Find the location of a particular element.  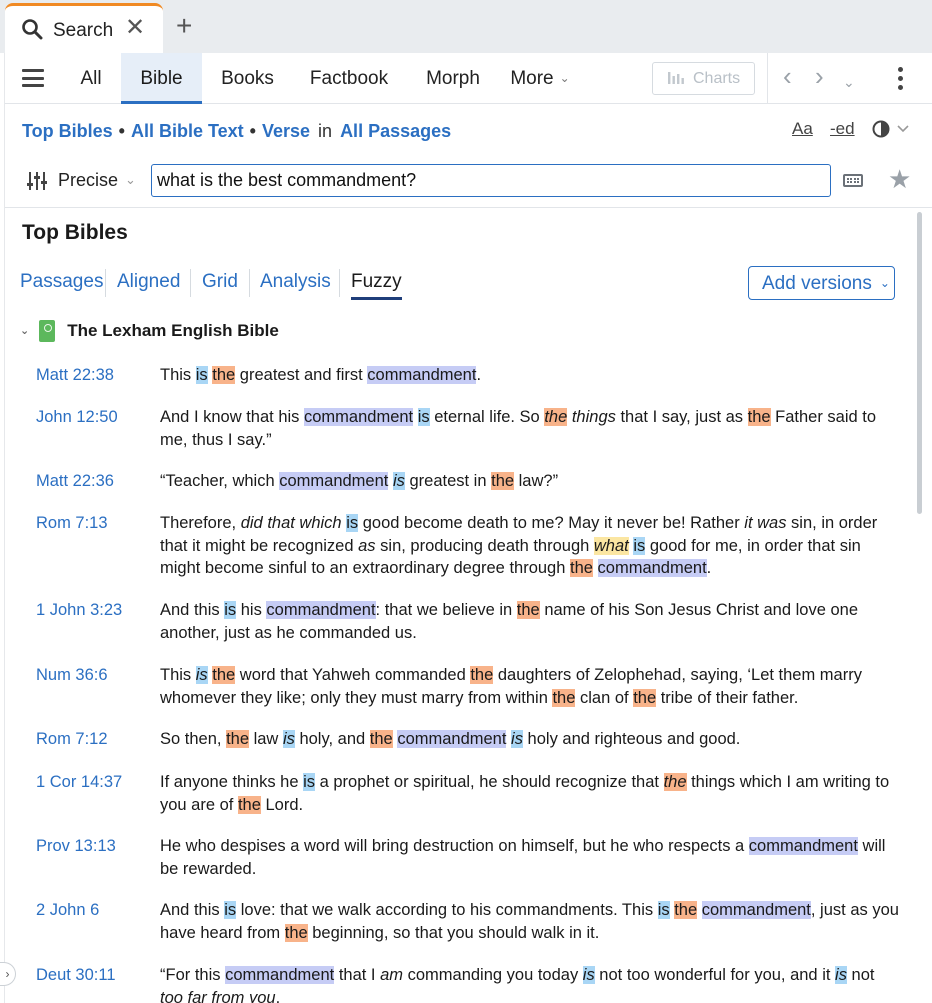

tab-fuzzy: Fuzzy is located at coordinates (376, 285).